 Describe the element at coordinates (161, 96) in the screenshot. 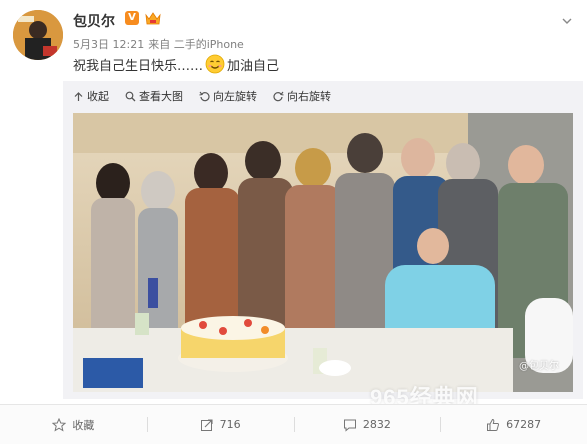

I see `view-large-label: 查看大图` at that location.